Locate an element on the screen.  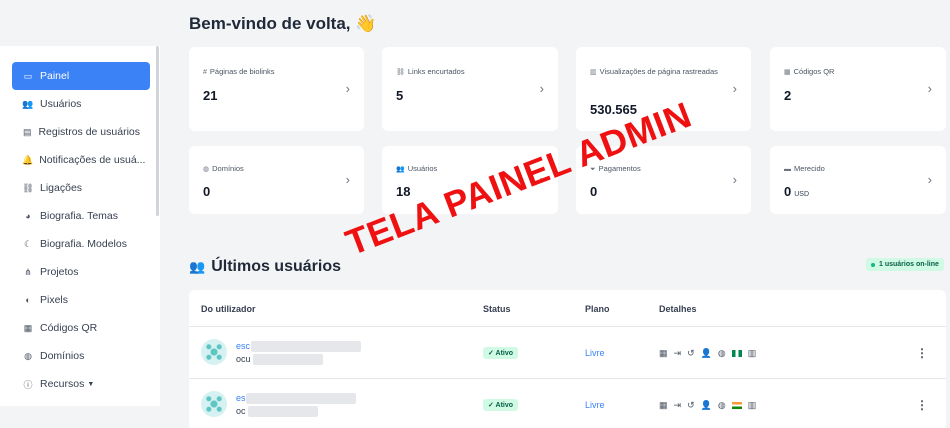
user-email: oc is located at coordinates (241, 411).